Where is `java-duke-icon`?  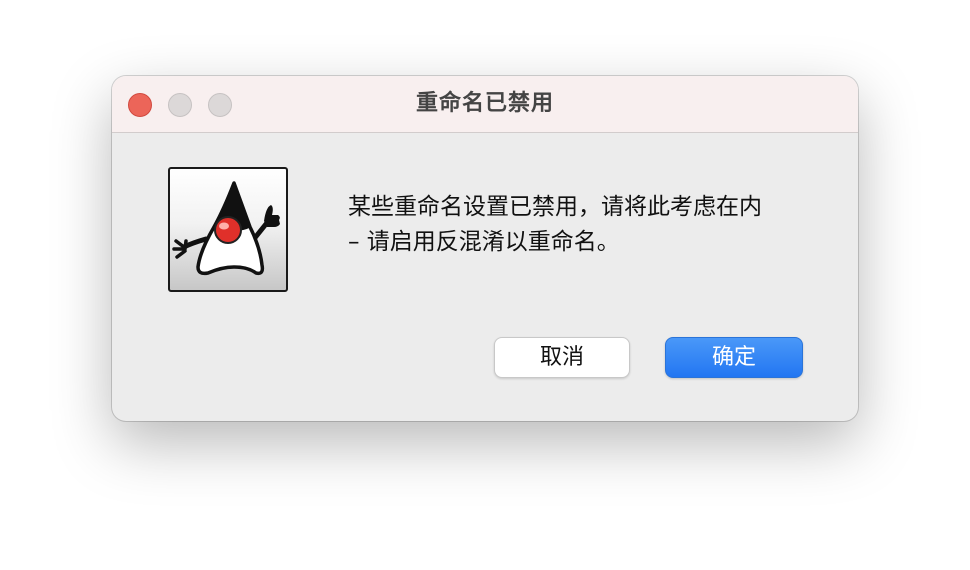
java-duke-icon is located at coordinates (228, 229).